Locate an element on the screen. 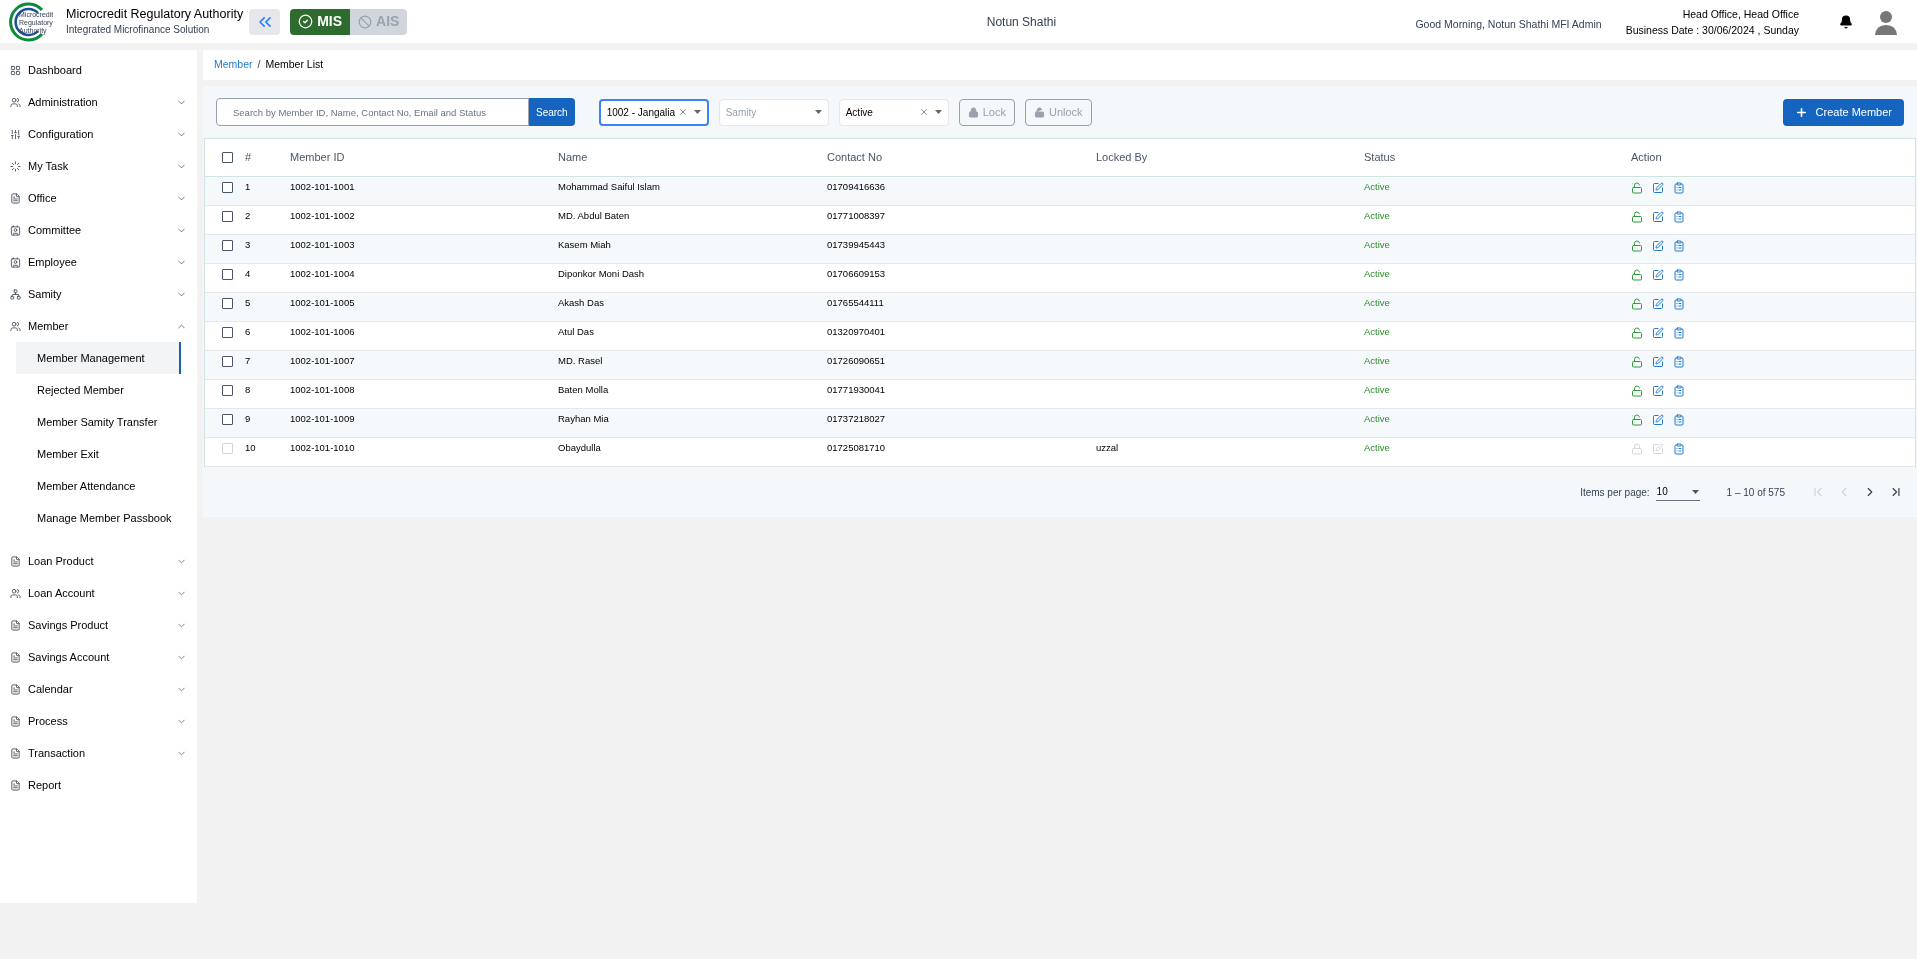  table-cell-text: uzzal is located at coordinates (1108, 448).